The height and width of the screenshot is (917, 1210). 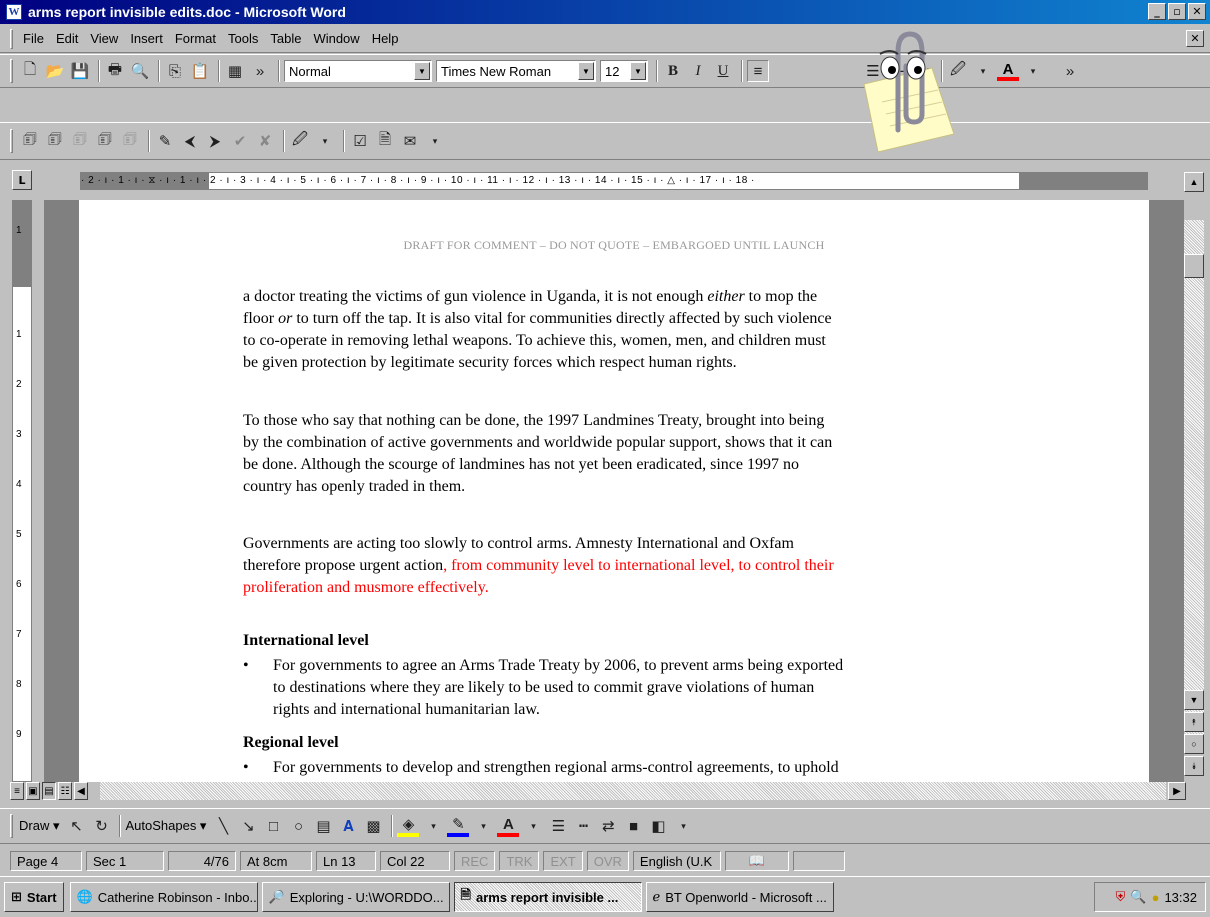 What do you see at coordinates (105, 141) in the screenshot?
I see `next-comment-icon: 🗊` at bounding box center [105, 141].